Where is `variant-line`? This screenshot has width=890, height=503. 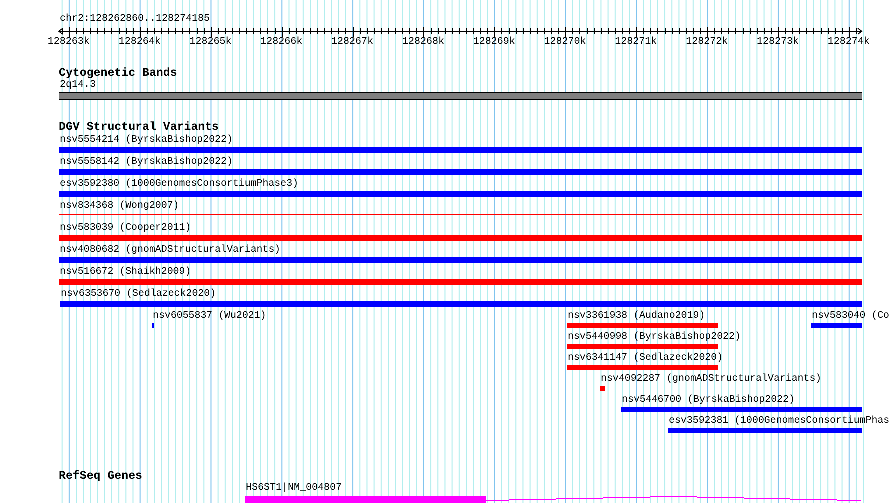 variant-line is located at coordinates (460, 214).